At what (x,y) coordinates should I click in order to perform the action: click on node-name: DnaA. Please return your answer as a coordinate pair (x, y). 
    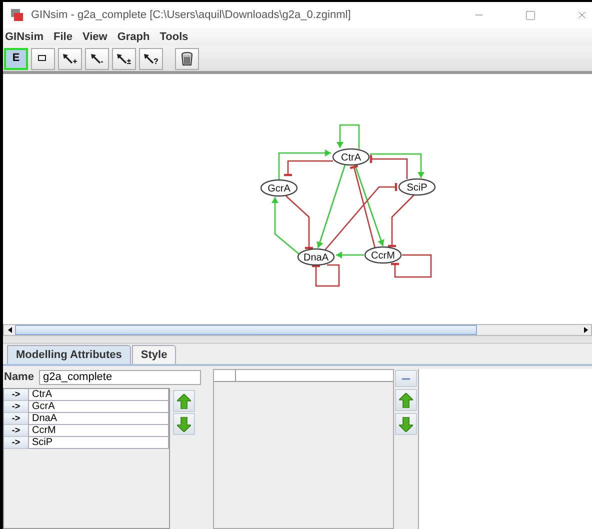
    Looking at the image, I should click on (98, 419).